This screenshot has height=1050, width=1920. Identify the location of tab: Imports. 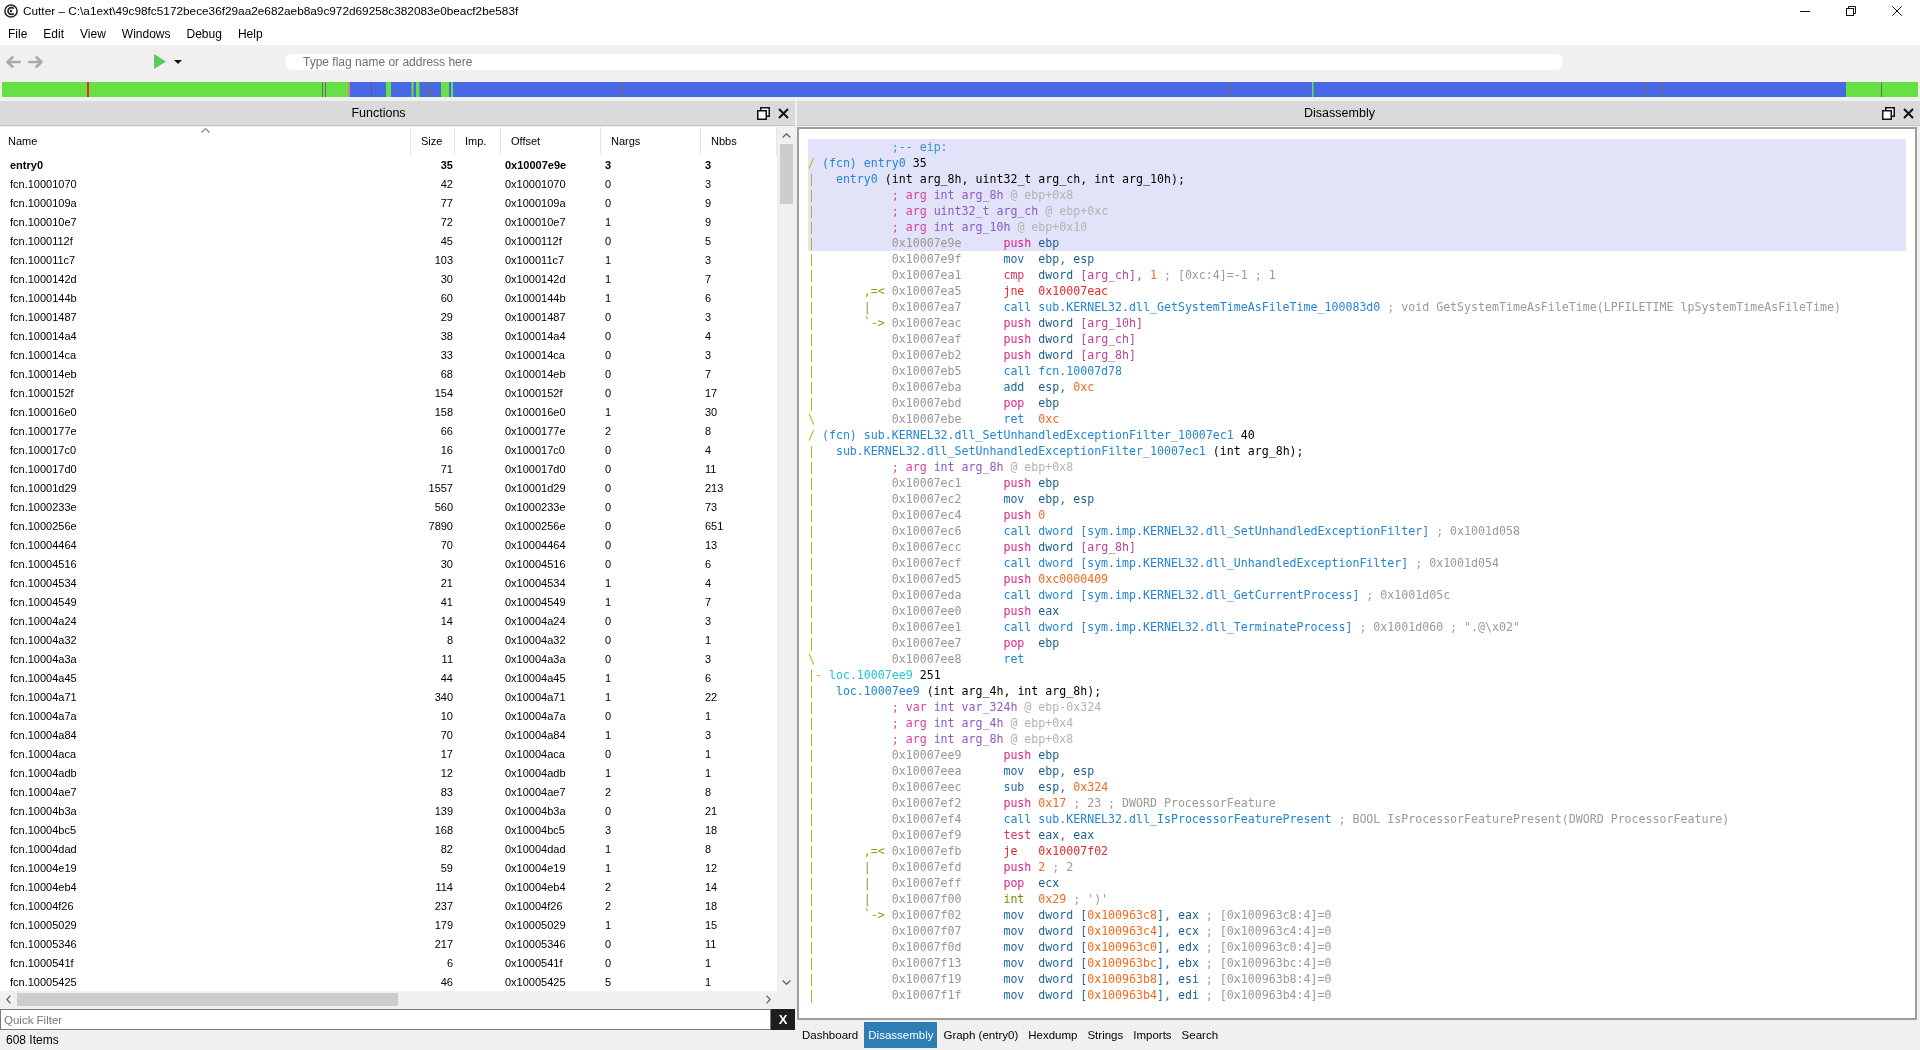
(1152, 1035).